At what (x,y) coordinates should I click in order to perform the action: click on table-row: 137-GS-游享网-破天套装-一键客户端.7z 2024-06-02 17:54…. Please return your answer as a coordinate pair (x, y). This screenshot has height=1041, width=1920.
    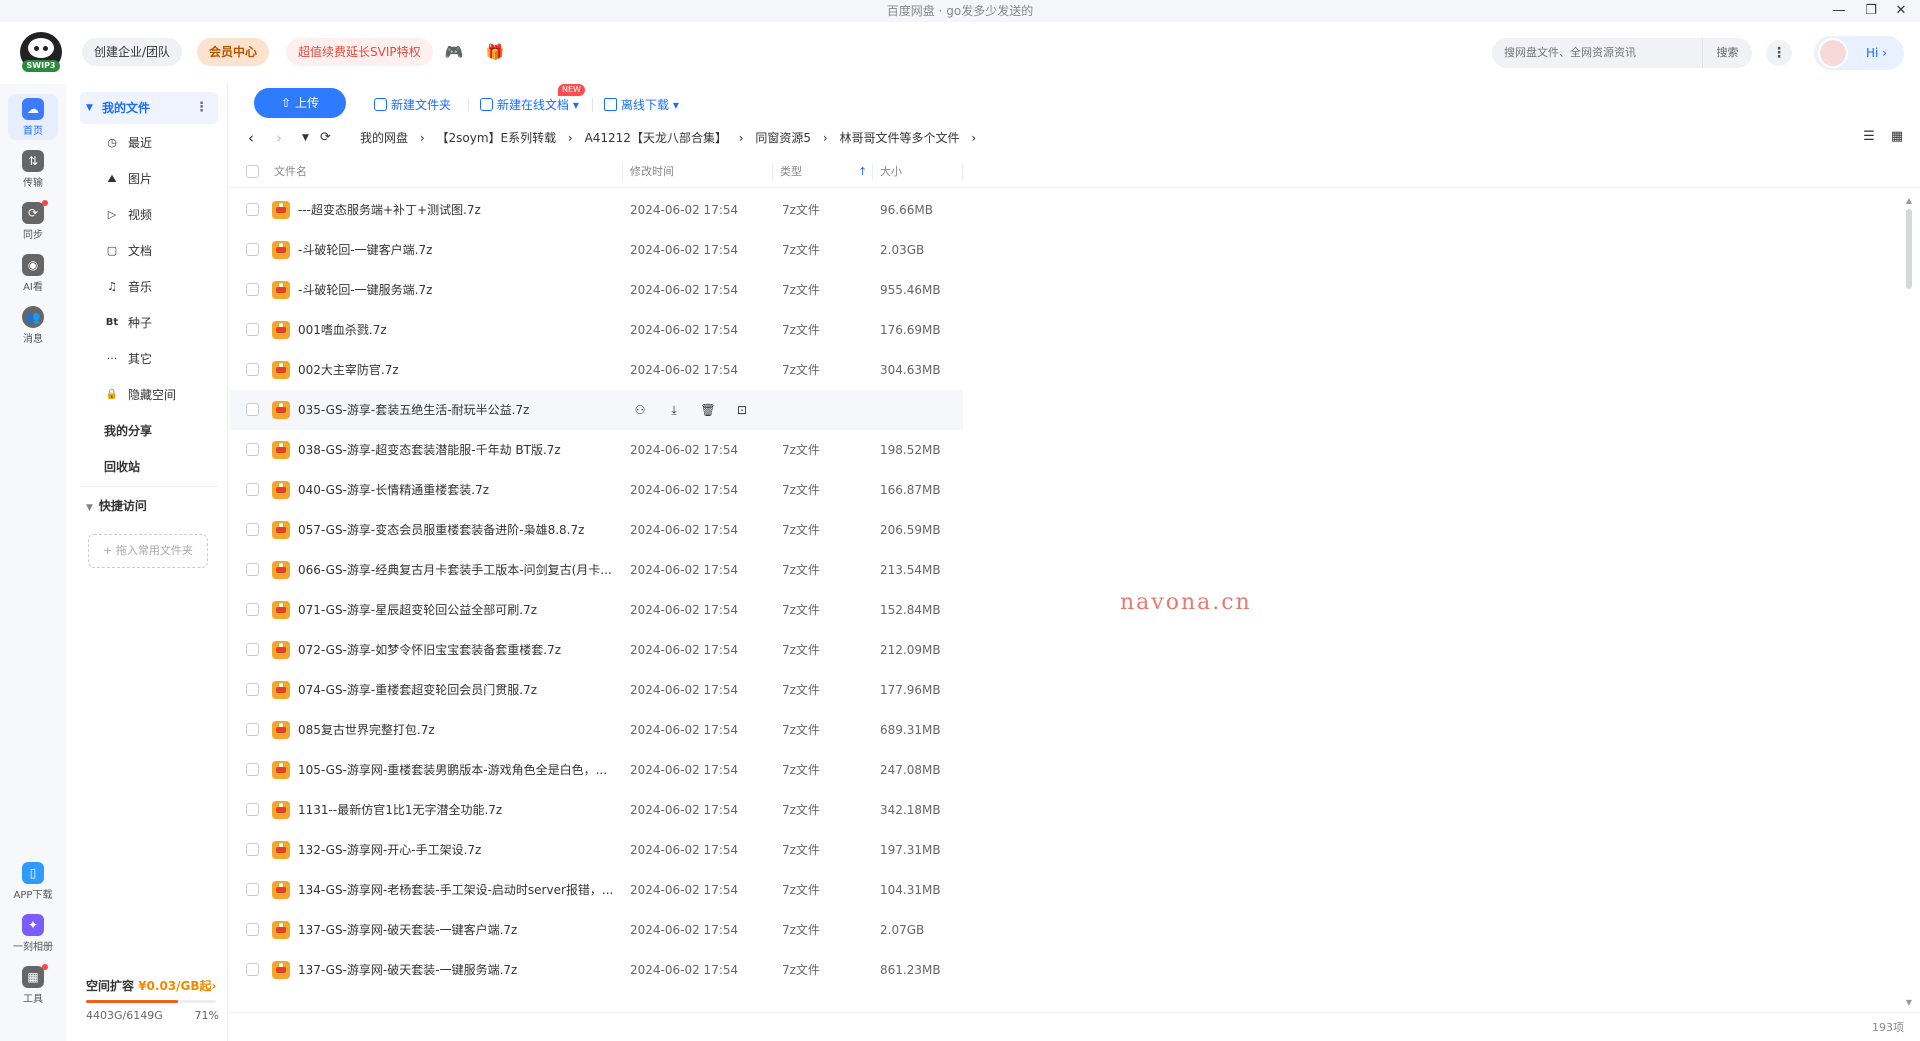
    Looking at the image, I should click on (596, 930).